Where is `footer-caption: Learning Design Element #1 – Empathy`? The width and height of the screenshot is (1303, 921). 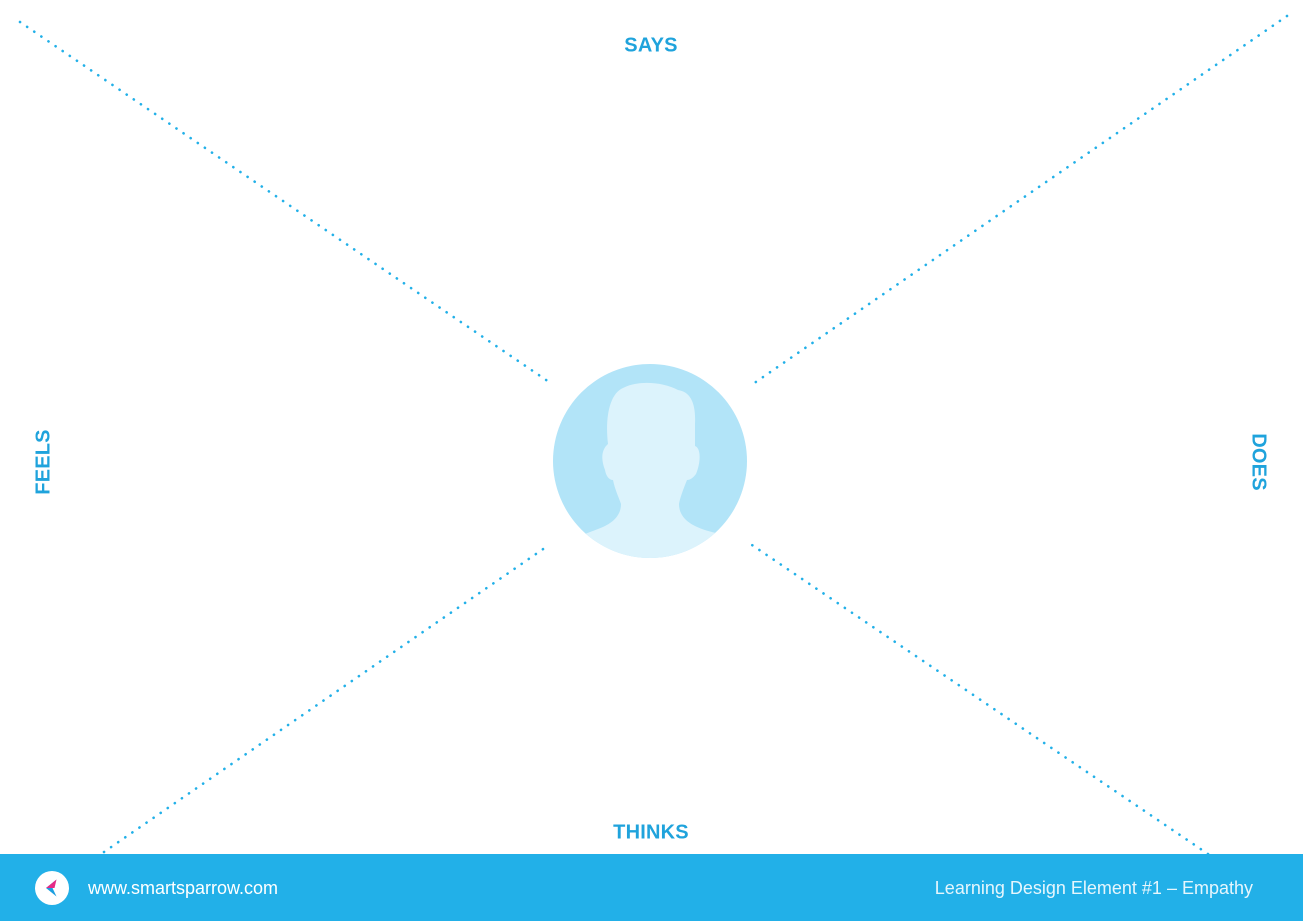 footer-caption: Learning Design Element #1 – Empathy is located at coordinates (1093, 888).